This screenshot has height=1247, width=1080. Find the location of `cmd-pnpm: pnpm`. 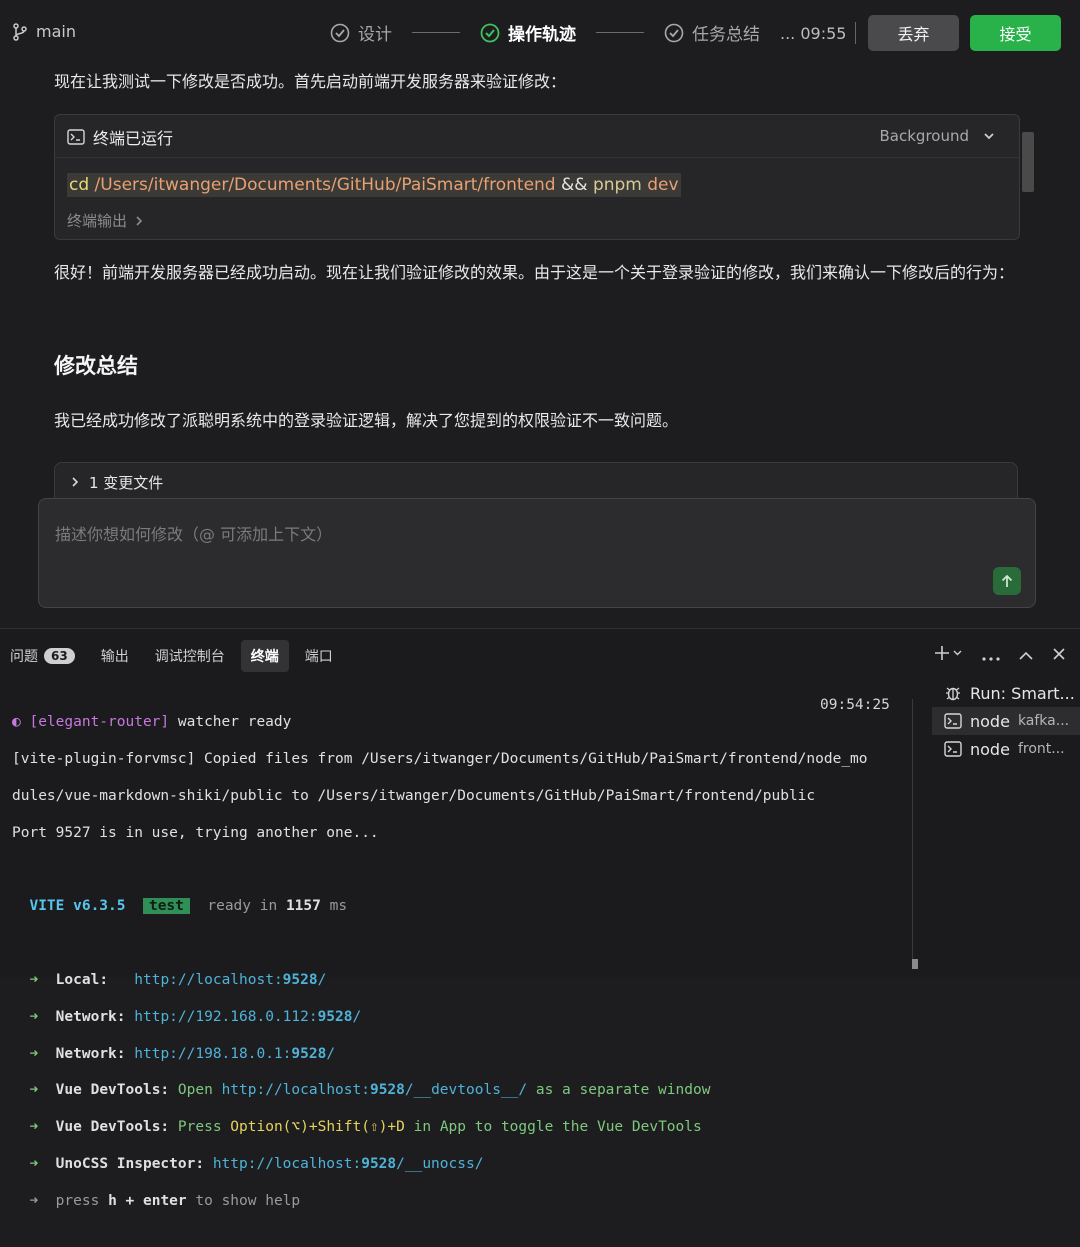

cmd-pnpm: pnpm is located at coordinates (617, 185).